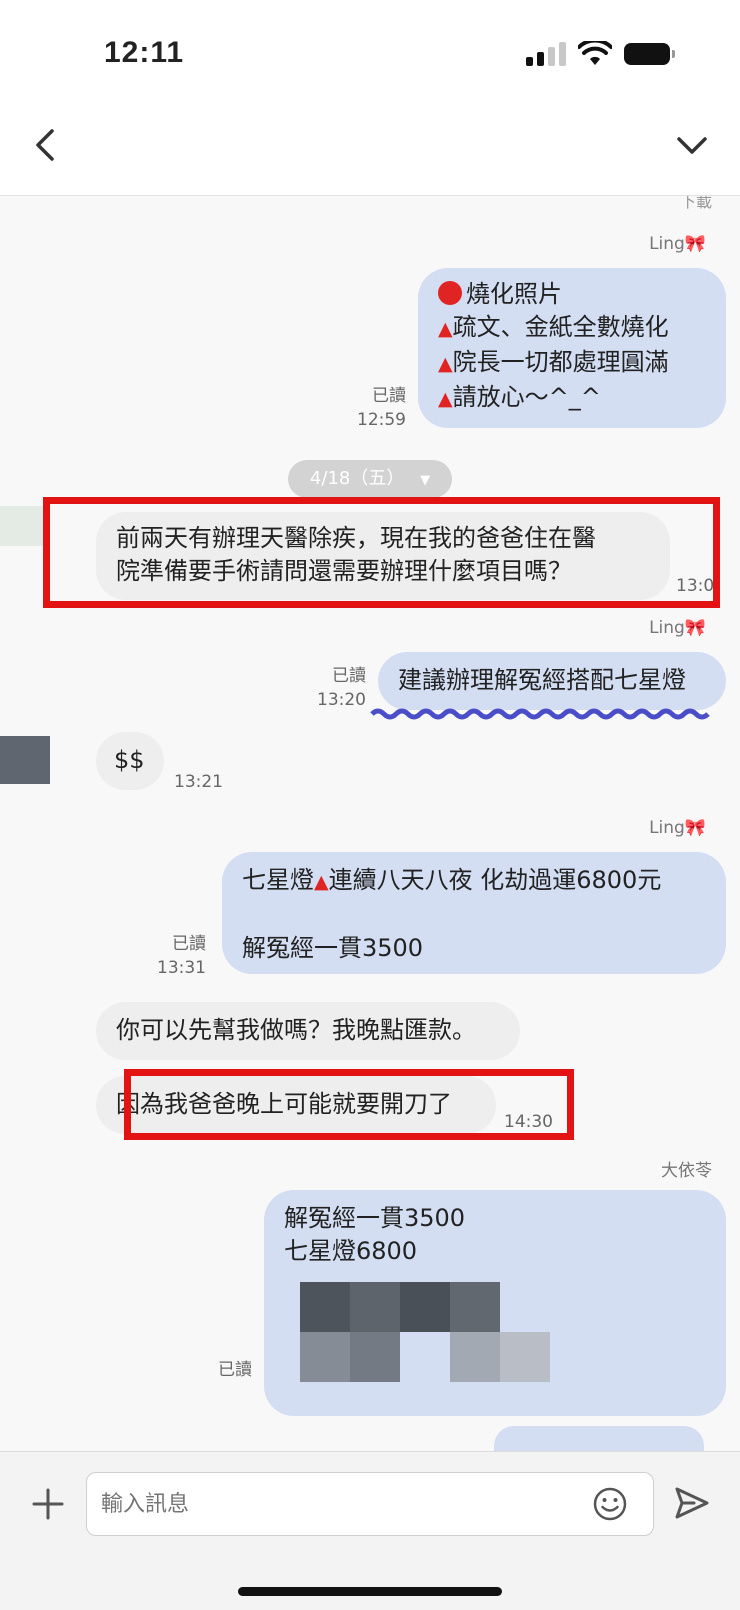  What do you see at coordinates (373, 408) in the screenshot?
I see `message-meta: 已讀 12:59` at bounding box center [373, 408].